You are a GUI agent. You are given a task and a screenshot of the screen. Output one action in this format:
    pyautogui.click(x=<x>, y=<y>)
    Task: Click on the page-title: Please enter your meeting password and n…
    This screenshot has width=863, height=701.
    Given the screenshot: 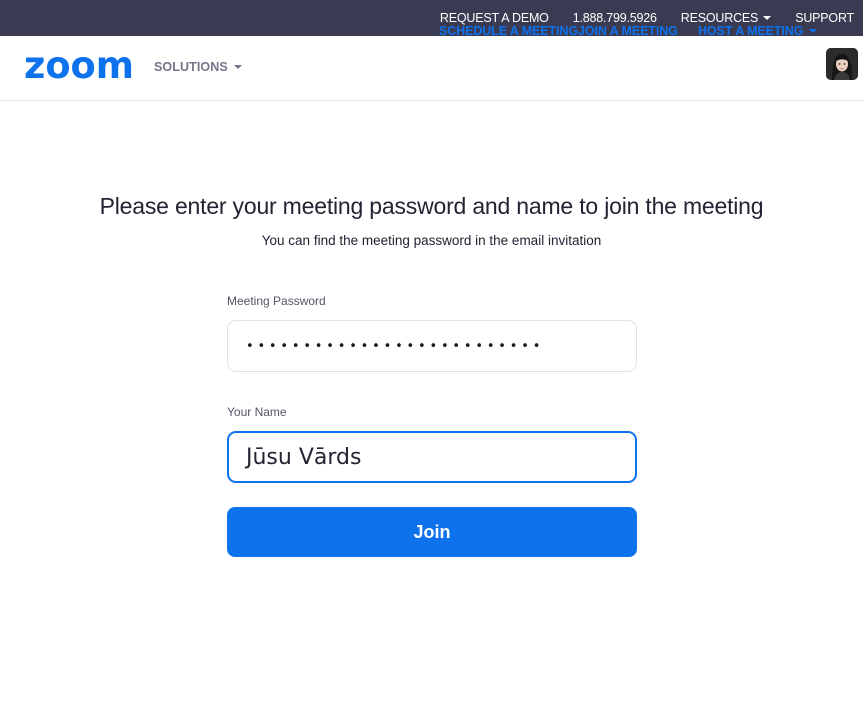 What is the action you would take?
    pyautogui.click(x=431, y=206)
    